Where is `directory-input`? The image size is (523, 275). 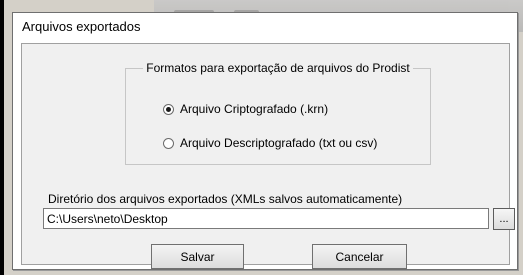 directory-input is located at coordinates (266, 218).